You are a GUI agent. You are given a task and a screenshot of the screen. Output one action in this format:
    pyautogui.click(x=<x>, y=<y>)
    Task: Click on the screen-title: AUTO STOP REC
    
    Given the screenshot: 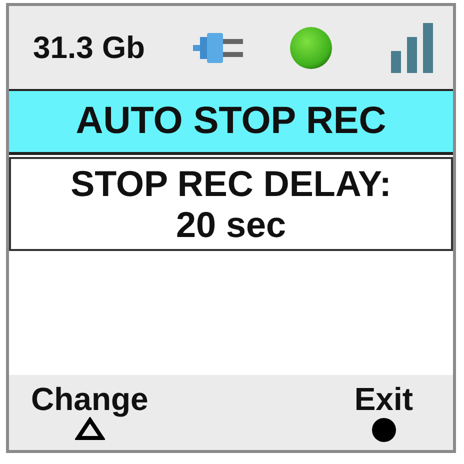 What is the action you would take?
    pyautogui.click(x=231, y=121)
    